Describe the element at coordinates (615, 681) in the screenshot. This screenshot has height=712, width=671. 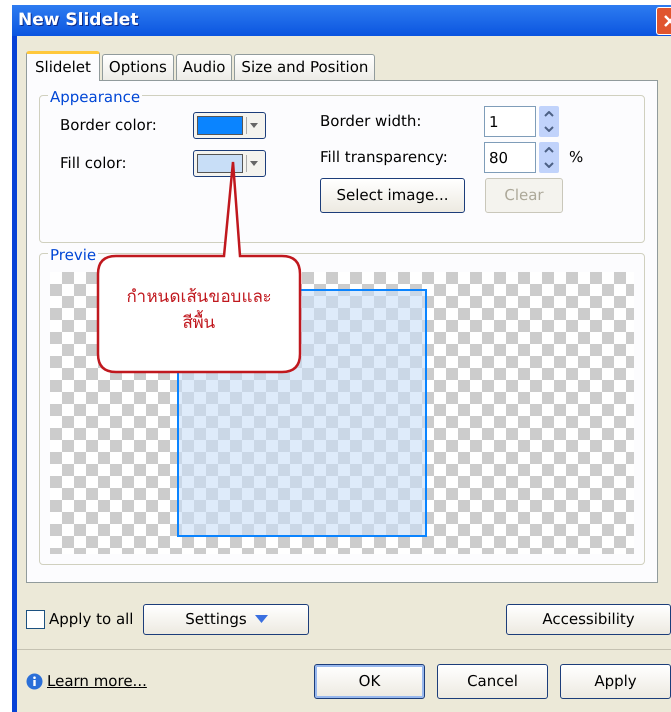
I see `dialog-button: Apply` at that location.